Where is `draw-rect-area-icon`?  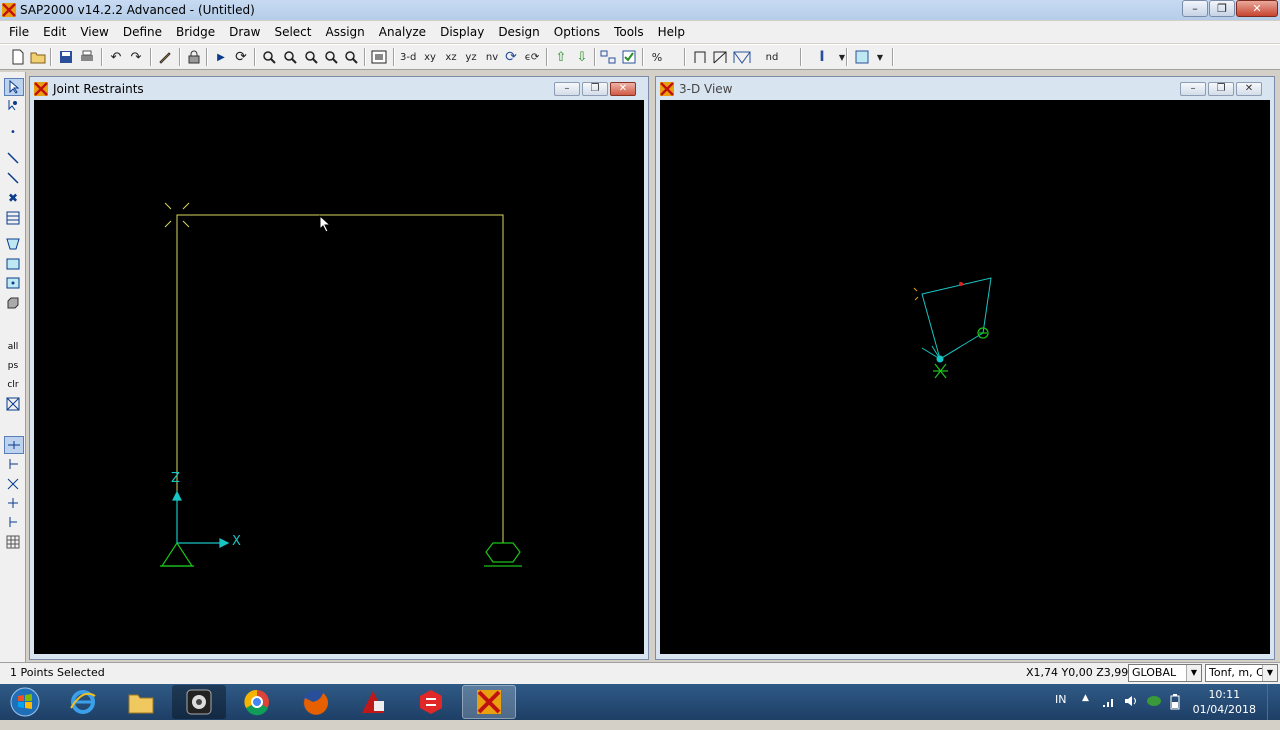
draw-rect-area-icon is located at coordinates (13, 264).